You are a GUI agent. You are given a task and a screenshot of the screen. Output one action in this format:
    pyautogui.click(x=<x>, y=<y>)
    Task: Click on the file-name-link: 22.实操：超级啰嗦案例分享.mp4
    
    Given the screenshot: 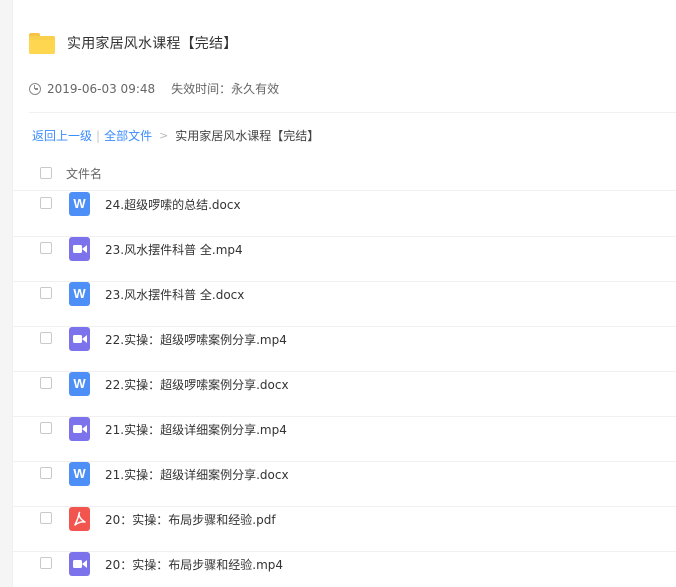 What is the action you would take?
    pyautogui.click(x=196, y=339)
    